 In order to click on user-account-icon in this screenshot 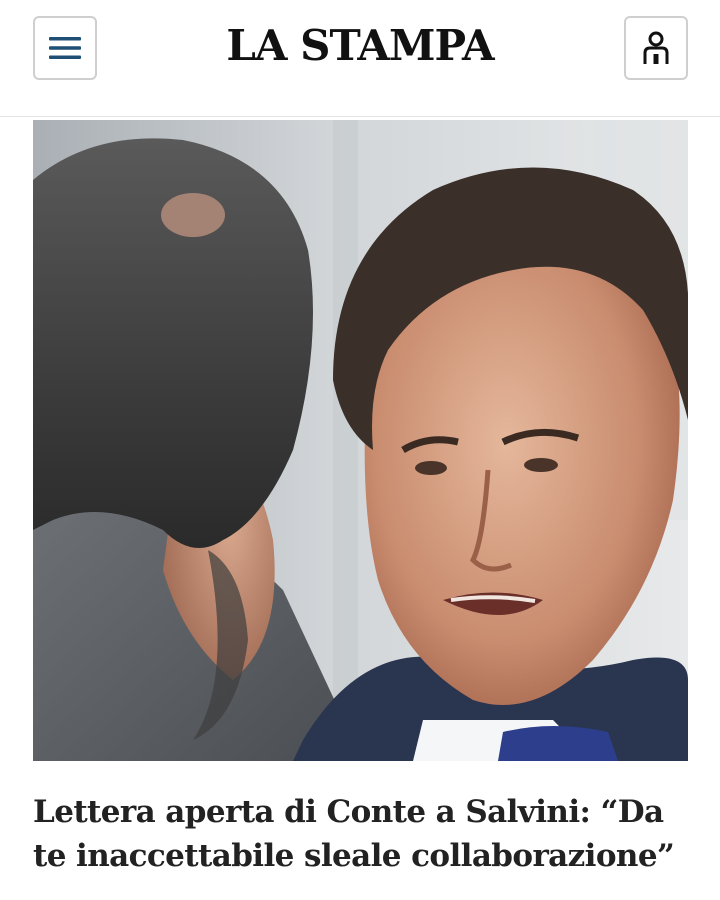, I will do `click(656, 47)`.